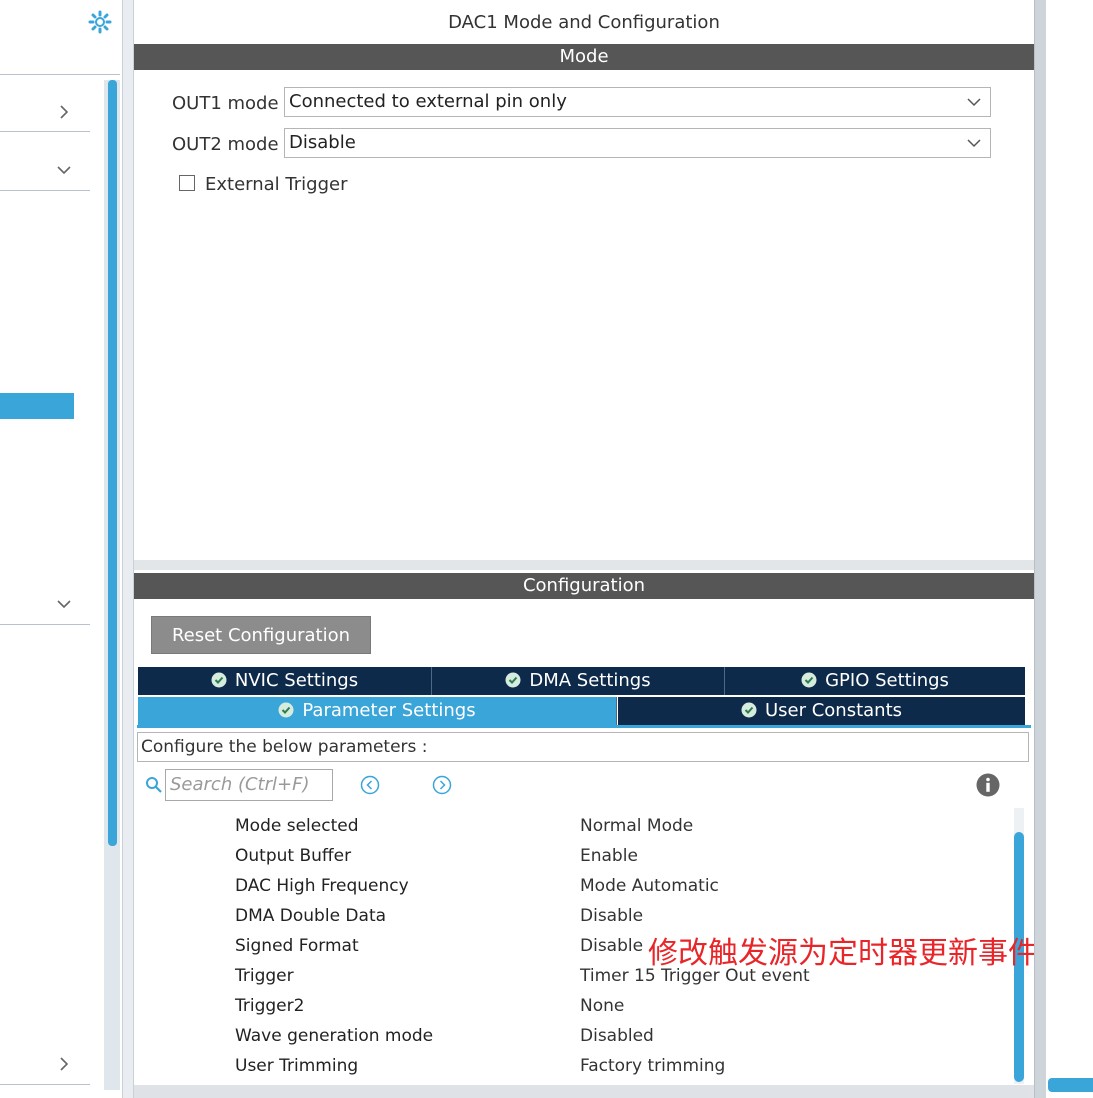 The height and width of the screenshot is (1098, 1093). Describe the element at coordinates (112, 463) in the screenshot. I see `sidebar-scrollbar-thumb` at that location.